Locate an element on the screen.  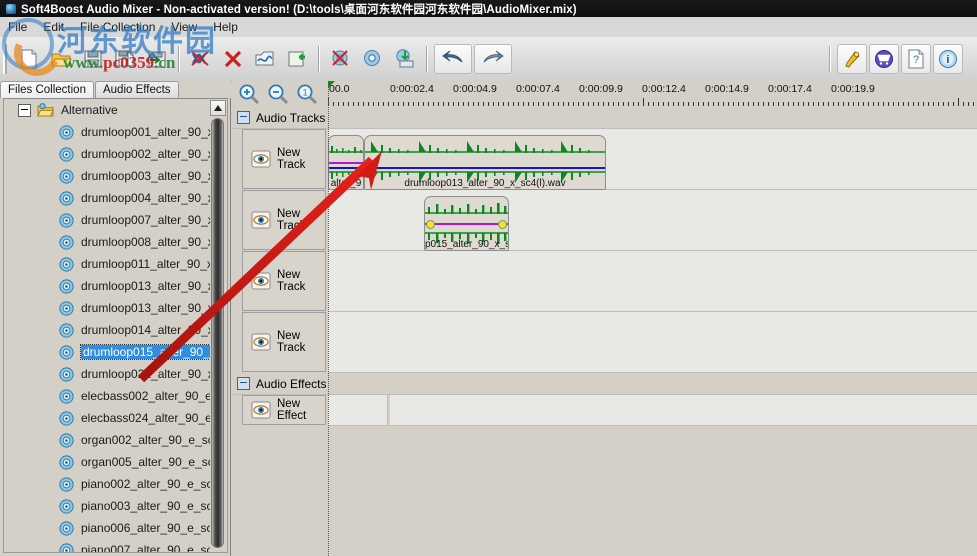
menu-item-help: Help is located at coordinates (225, 27).